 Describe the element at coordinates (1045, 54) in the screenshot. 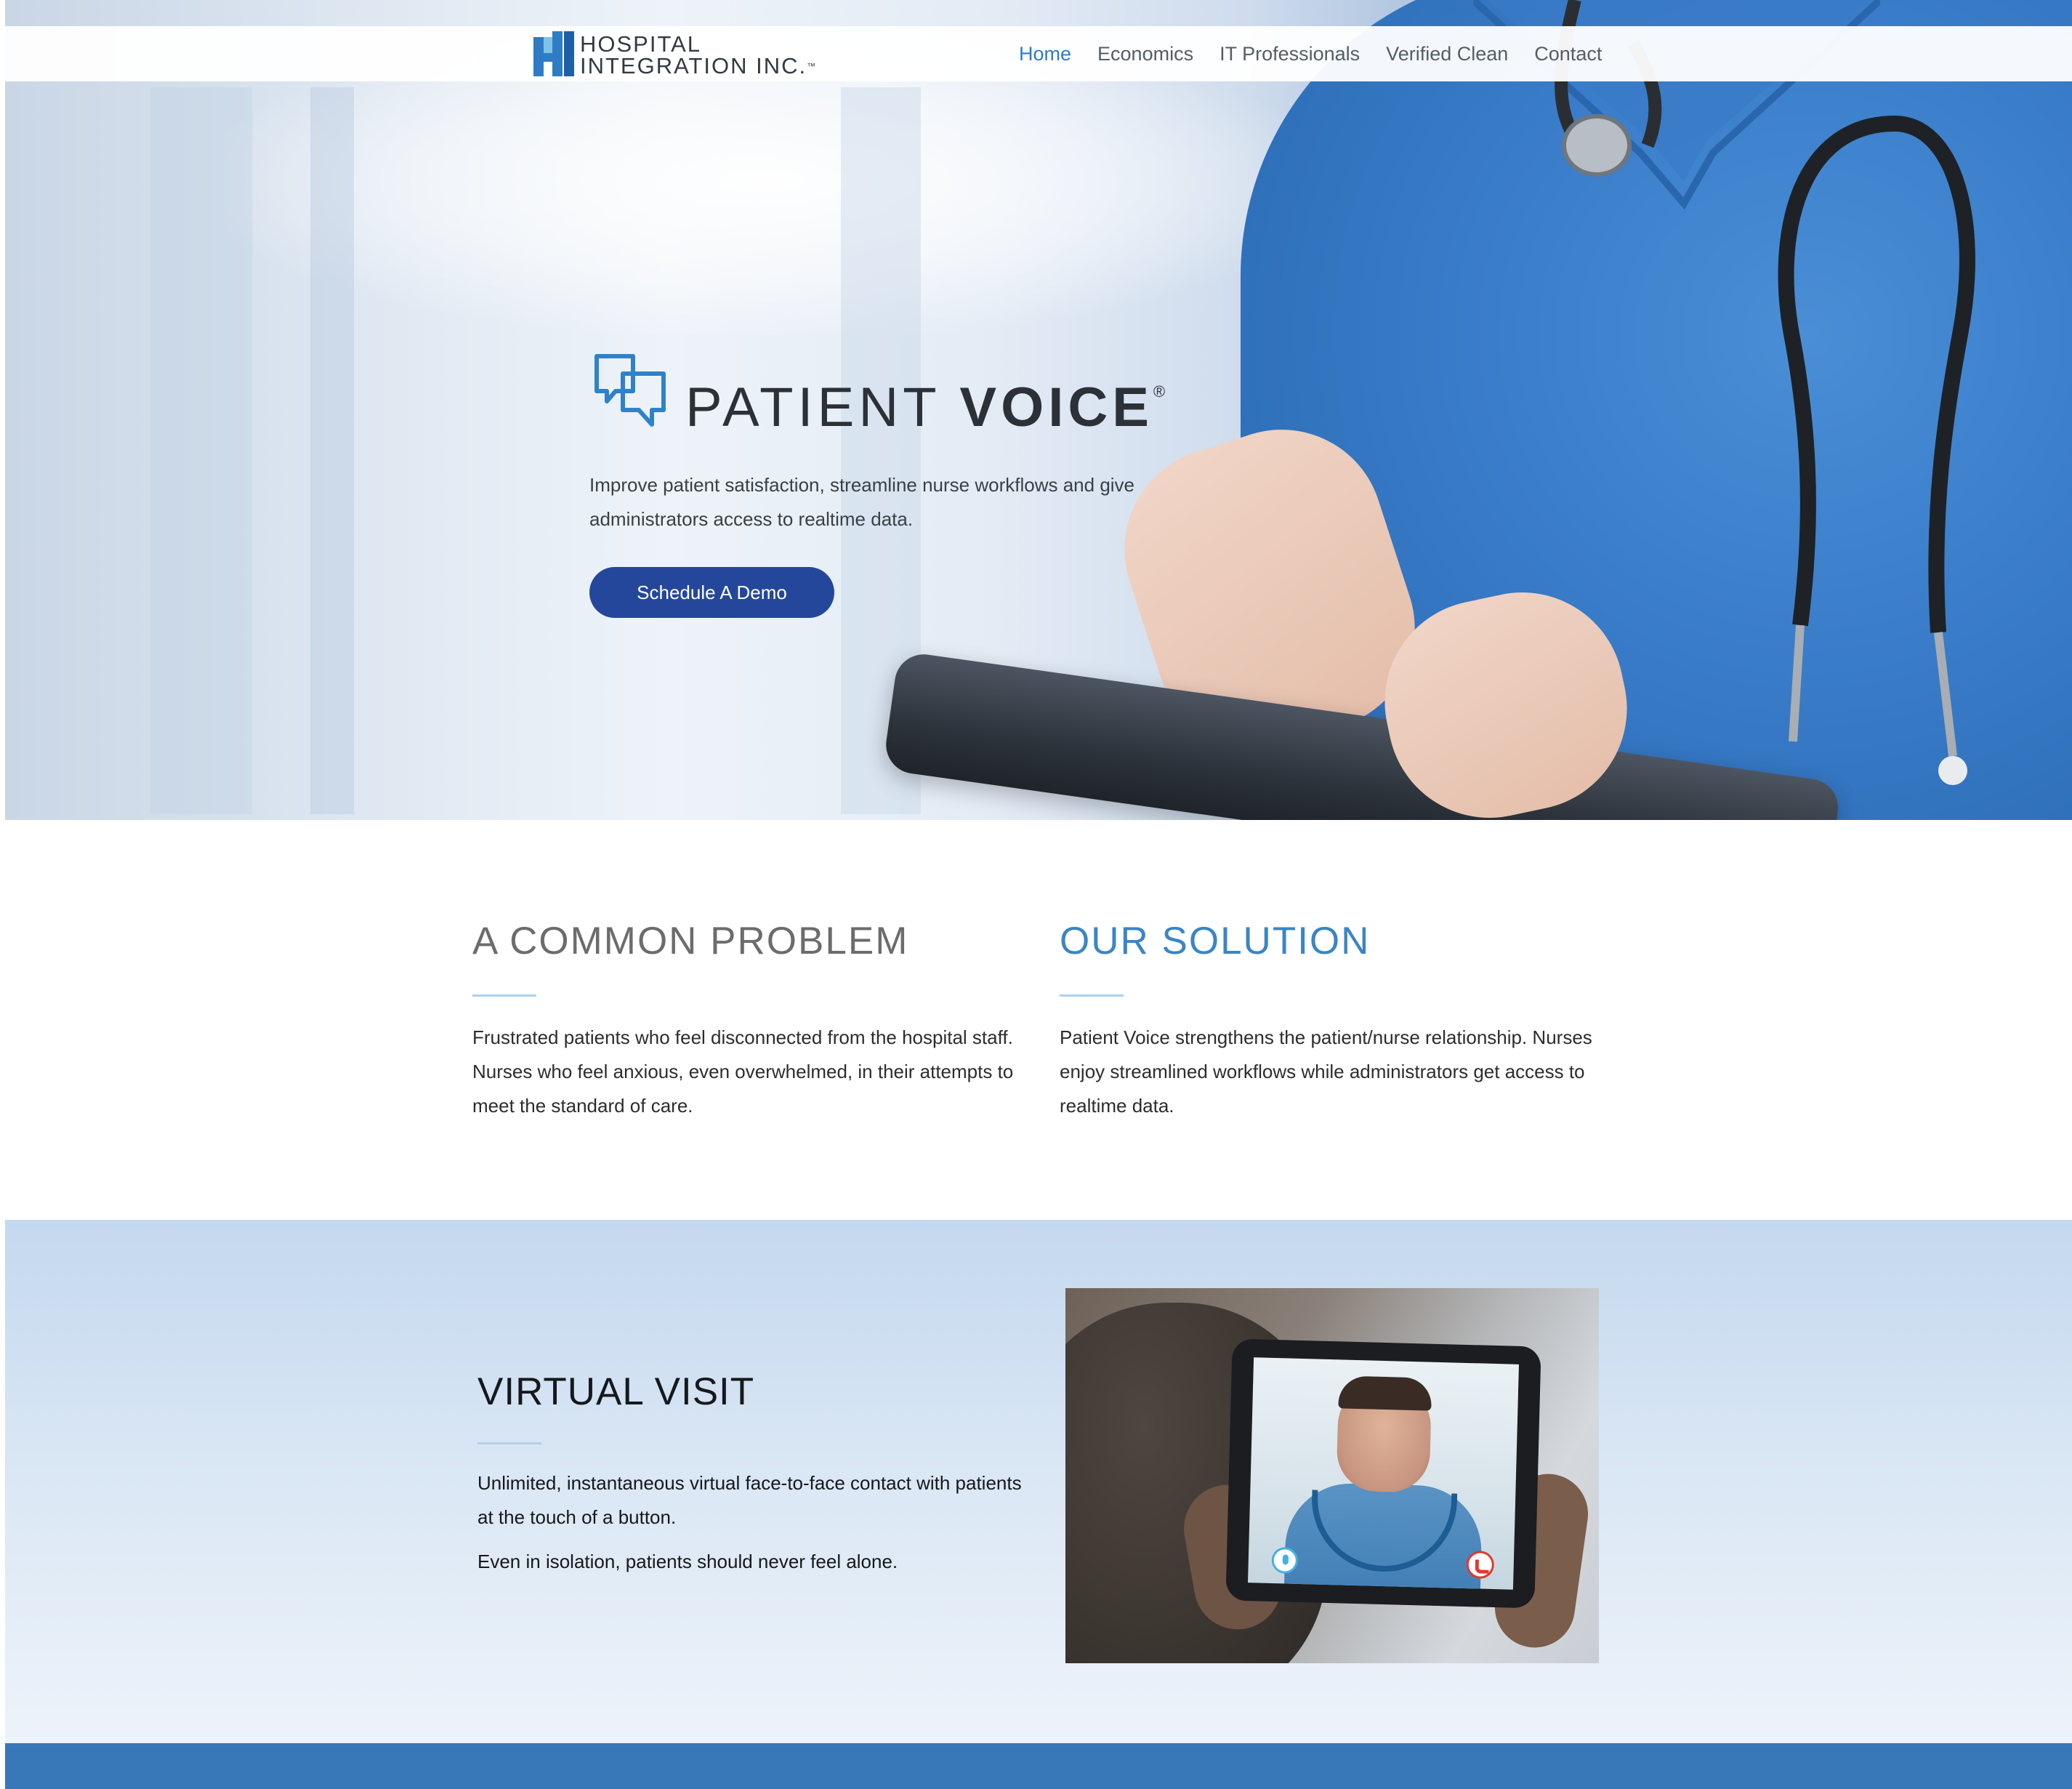

I see `nav-link-home: Home` at that location.